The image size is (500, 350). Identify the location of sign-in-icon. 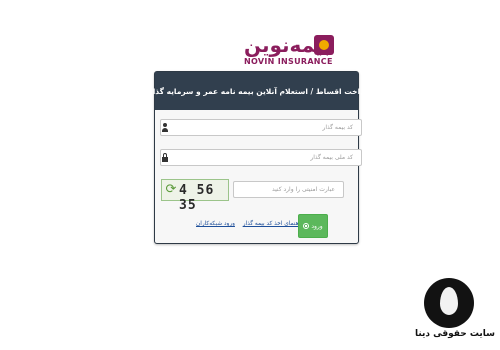
(306, 226).